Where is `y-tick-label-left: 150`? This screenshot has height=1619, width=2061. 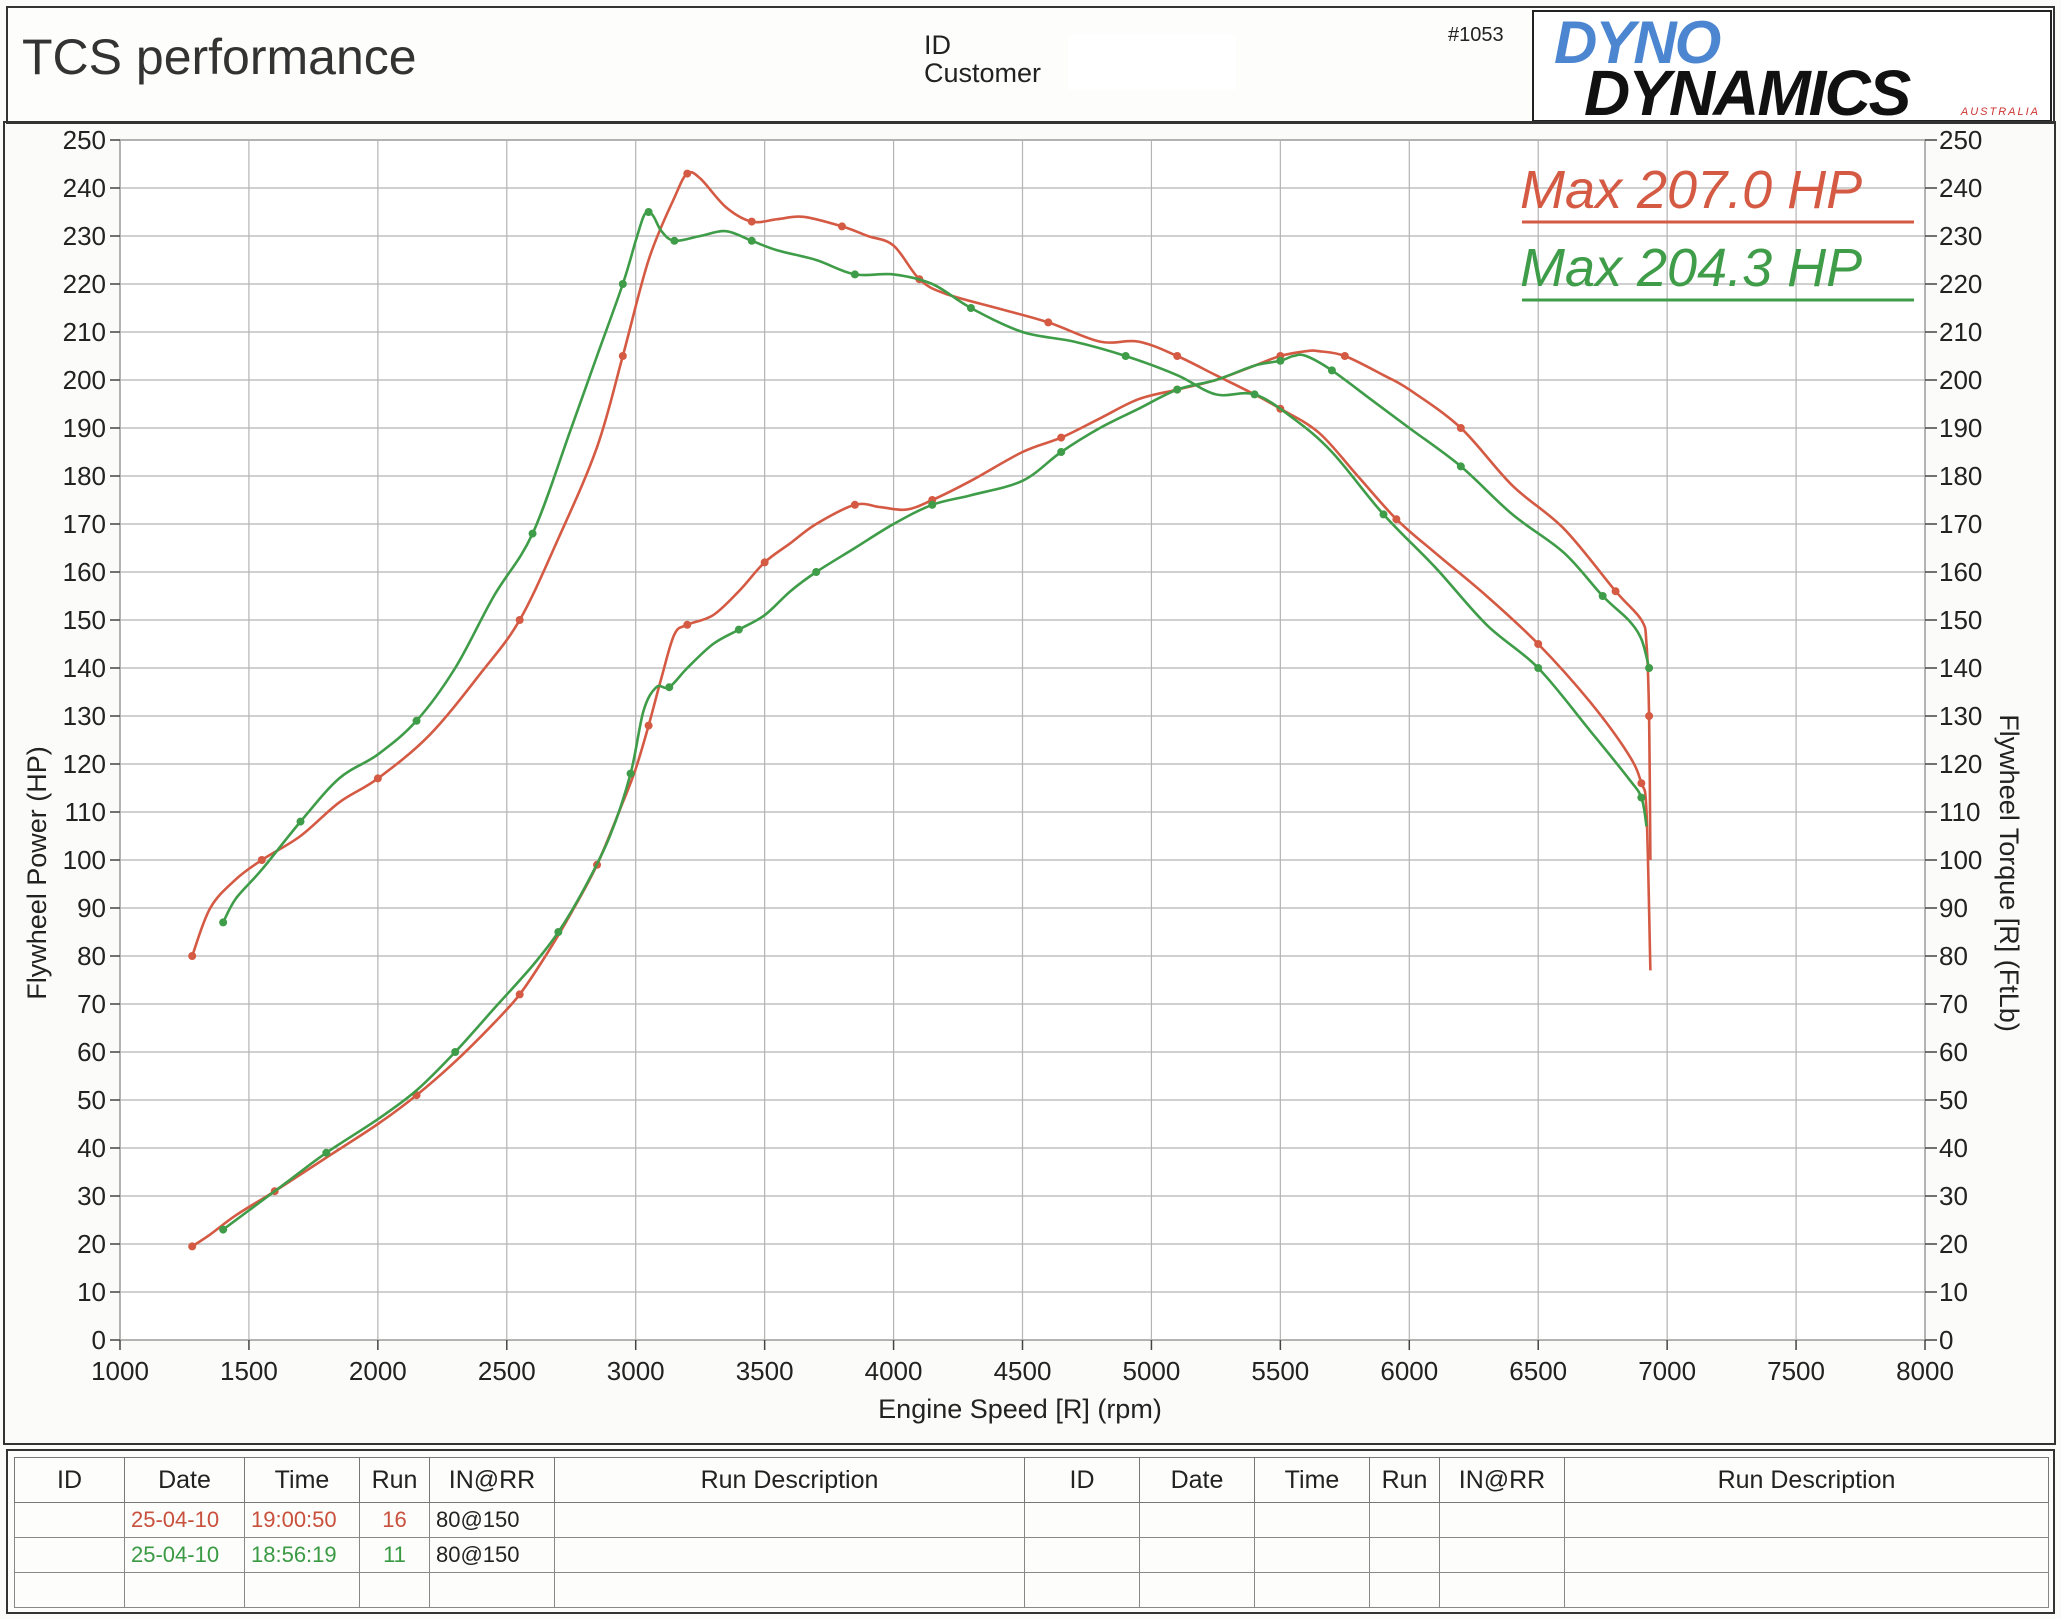 y-tick-label-left: 150 is located at coordinates (84, 620).